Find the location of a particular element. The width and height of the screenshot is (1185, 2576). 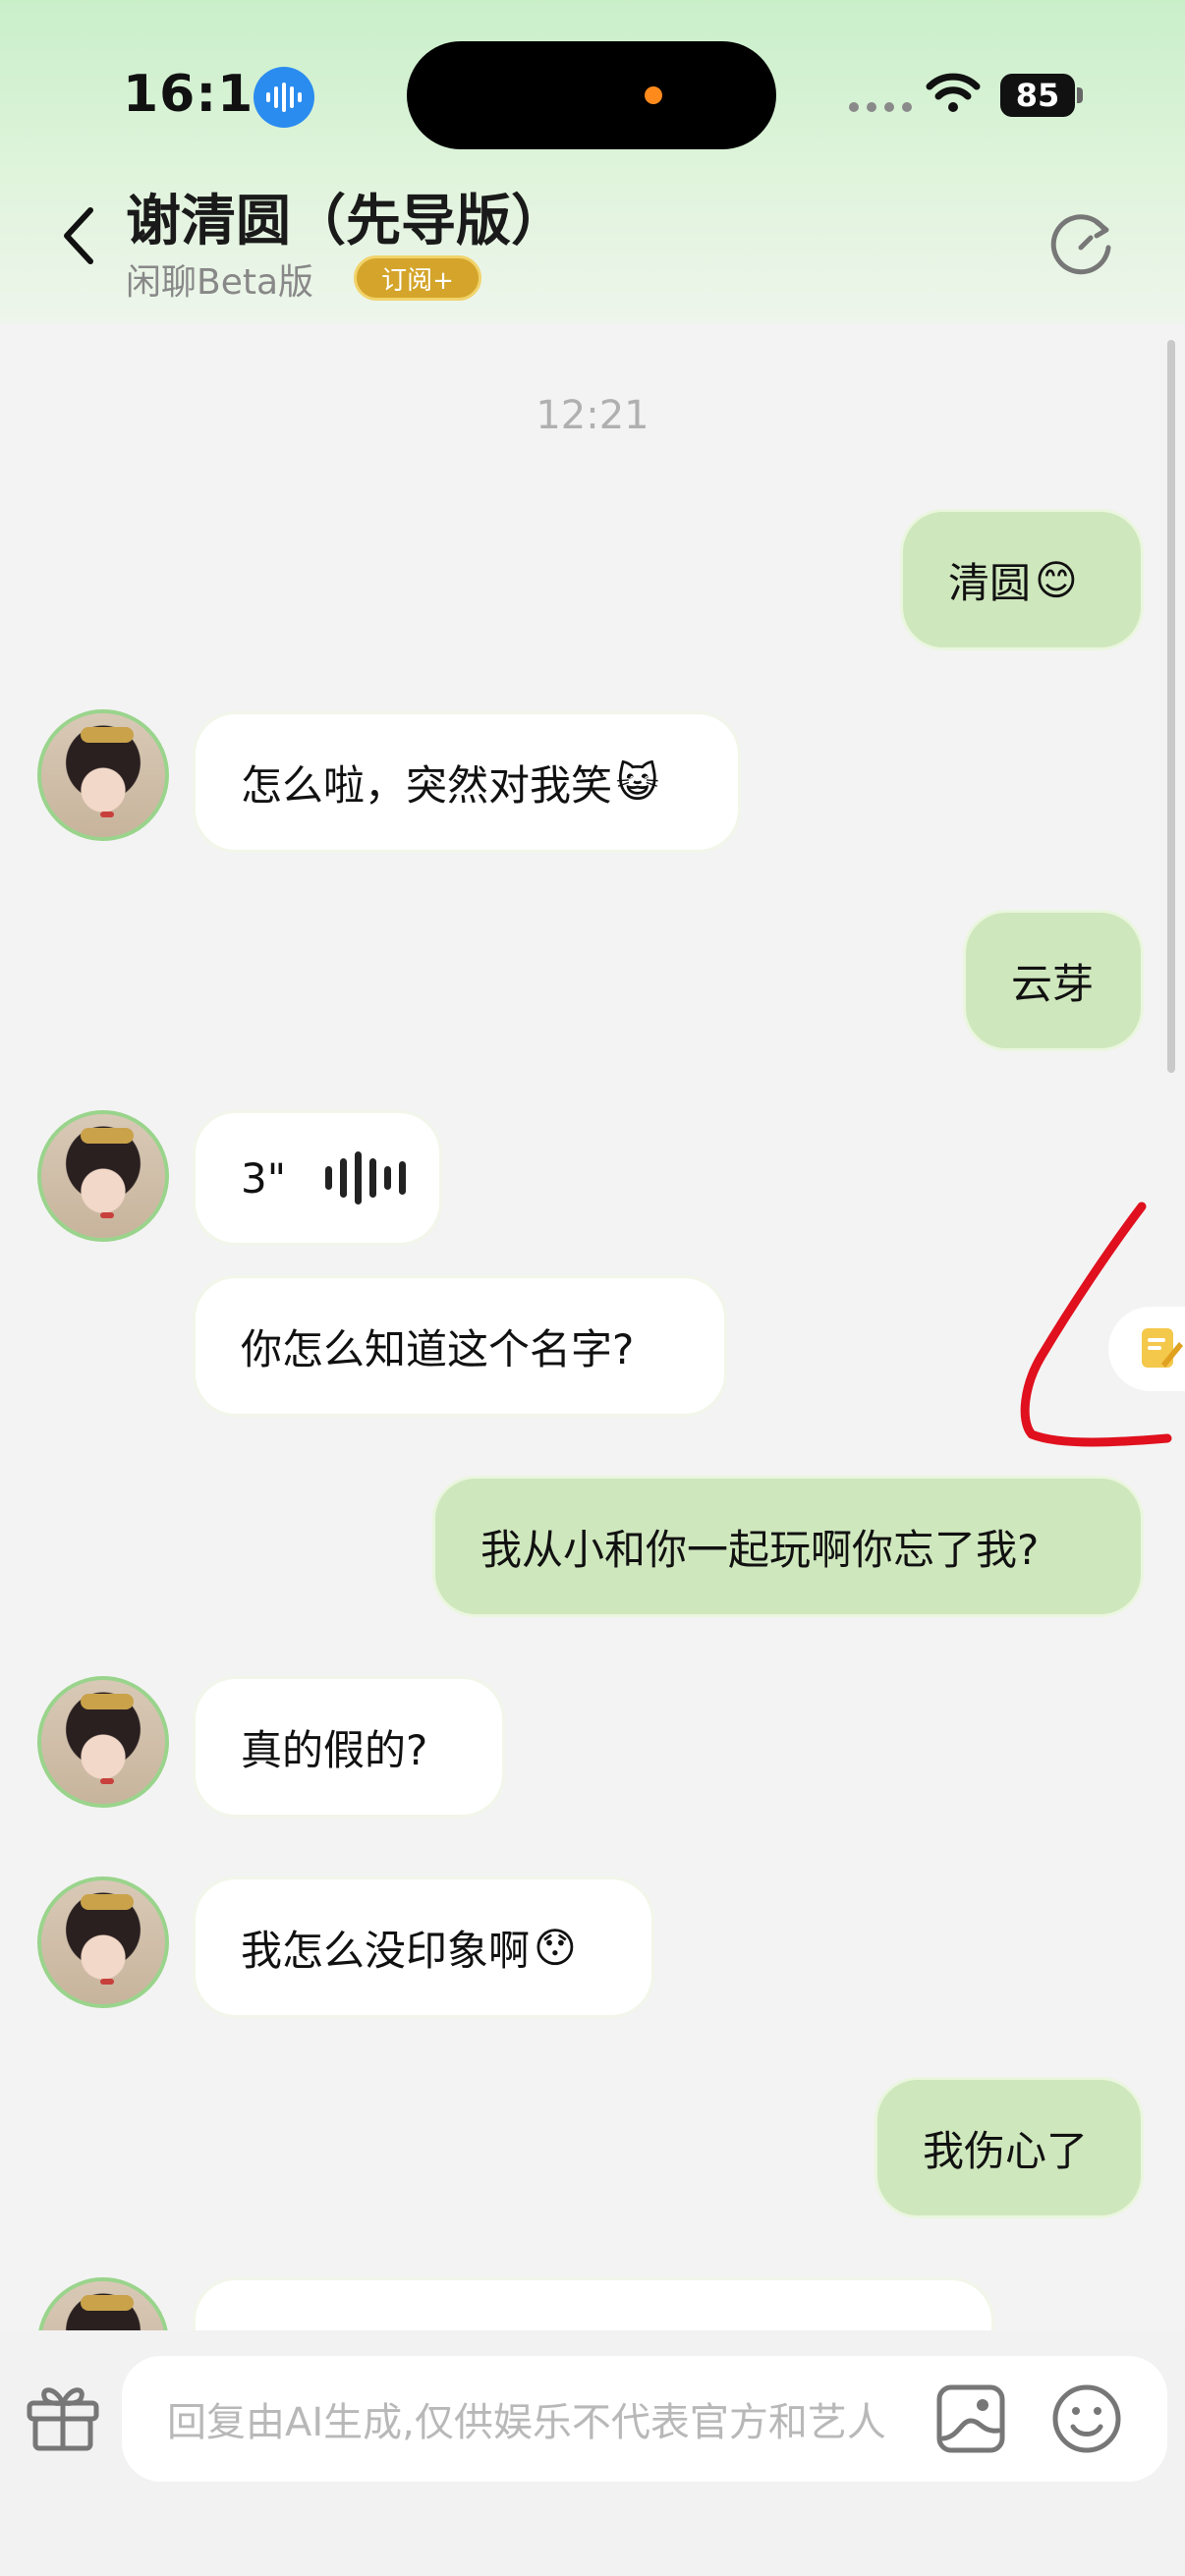

cellular-signal-icon is located at coordinates (881, 107).